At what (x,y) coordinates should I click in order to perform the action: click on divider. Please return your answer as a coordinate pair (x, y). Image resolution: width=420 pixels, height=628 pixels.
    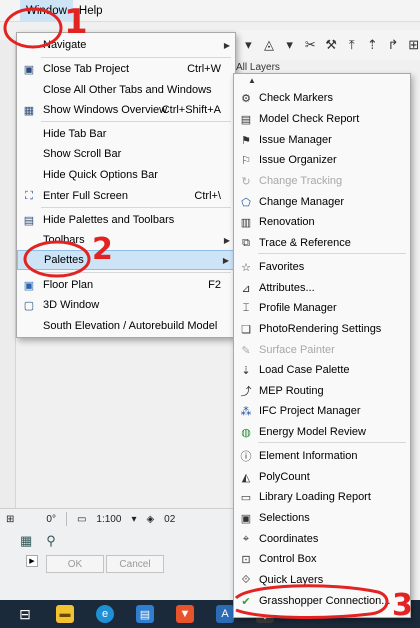
    Looking at the image, I should click on (136, 121).